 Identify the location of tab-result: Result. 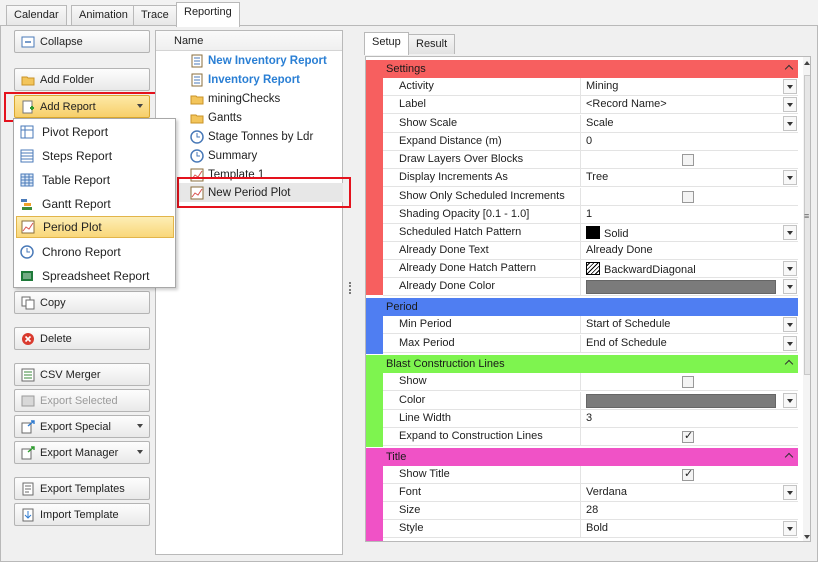
(432, 44).